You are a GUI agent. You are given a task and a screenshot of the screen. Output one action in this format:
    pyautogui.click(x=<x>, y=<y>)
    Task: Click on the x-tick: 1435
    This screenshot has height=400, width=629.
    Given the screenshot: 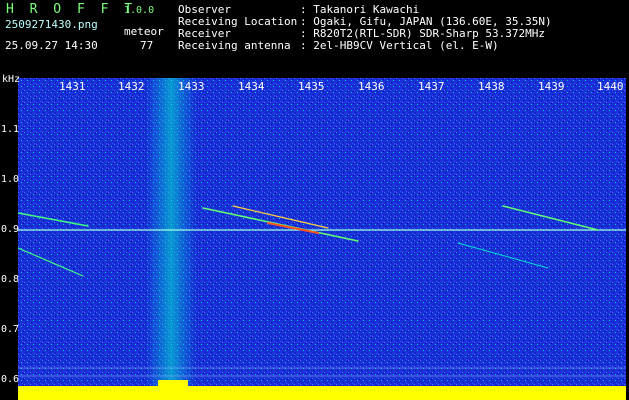 What is the action you would take?
    pyautogui.click(x=311, y=86)
    